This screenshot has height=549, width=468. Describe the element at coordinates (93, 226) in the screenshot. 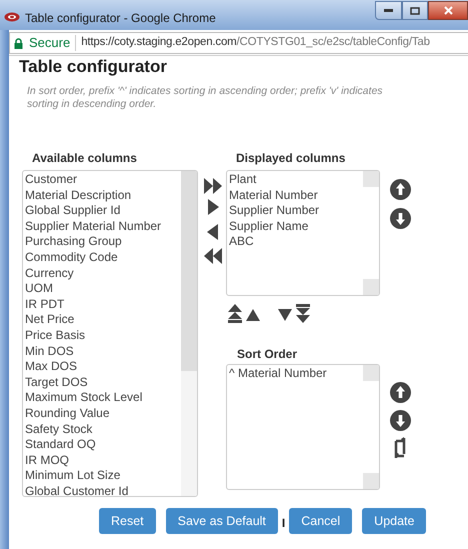

I see `list-item: Supplier Material Number` at that location.